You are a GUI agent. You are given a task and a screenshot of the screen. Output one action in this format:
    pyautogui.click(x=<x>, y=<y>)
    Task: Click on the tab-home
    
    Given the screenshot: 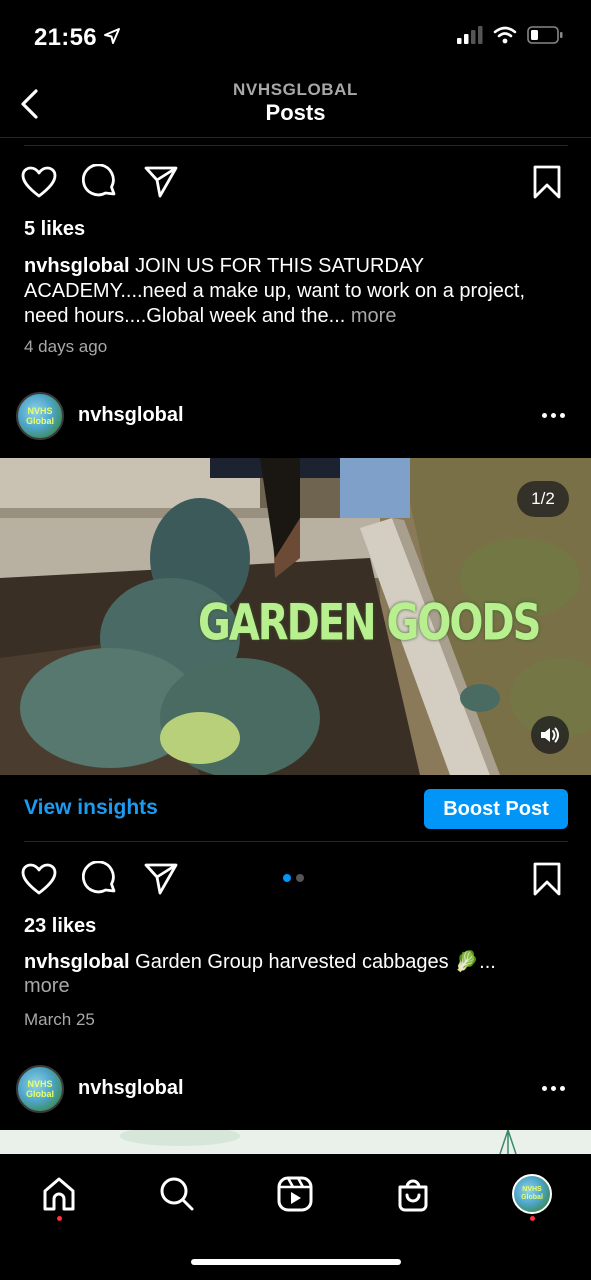 What is the action you would take?
    pyautogui.click(x=59, y=1194)
    